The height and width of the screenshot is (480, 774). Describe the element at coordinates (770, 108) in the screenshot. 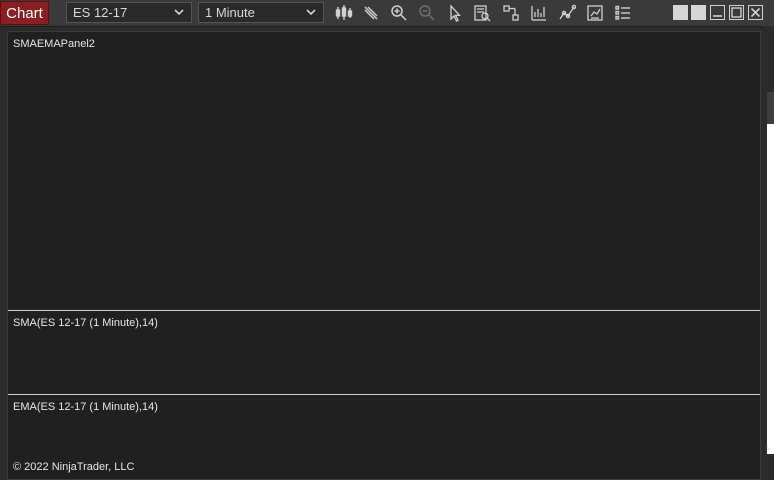

I see `right-edge-tab` at that location.